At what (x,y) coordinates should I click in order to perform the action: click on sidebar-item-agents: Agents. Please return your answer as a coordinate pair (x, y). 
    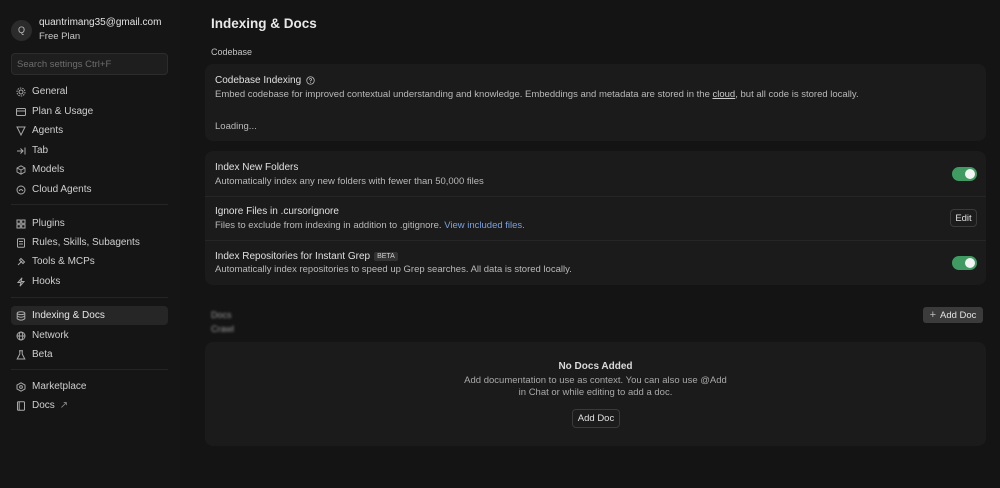
    Looking at the image, I should click on (89, 130).